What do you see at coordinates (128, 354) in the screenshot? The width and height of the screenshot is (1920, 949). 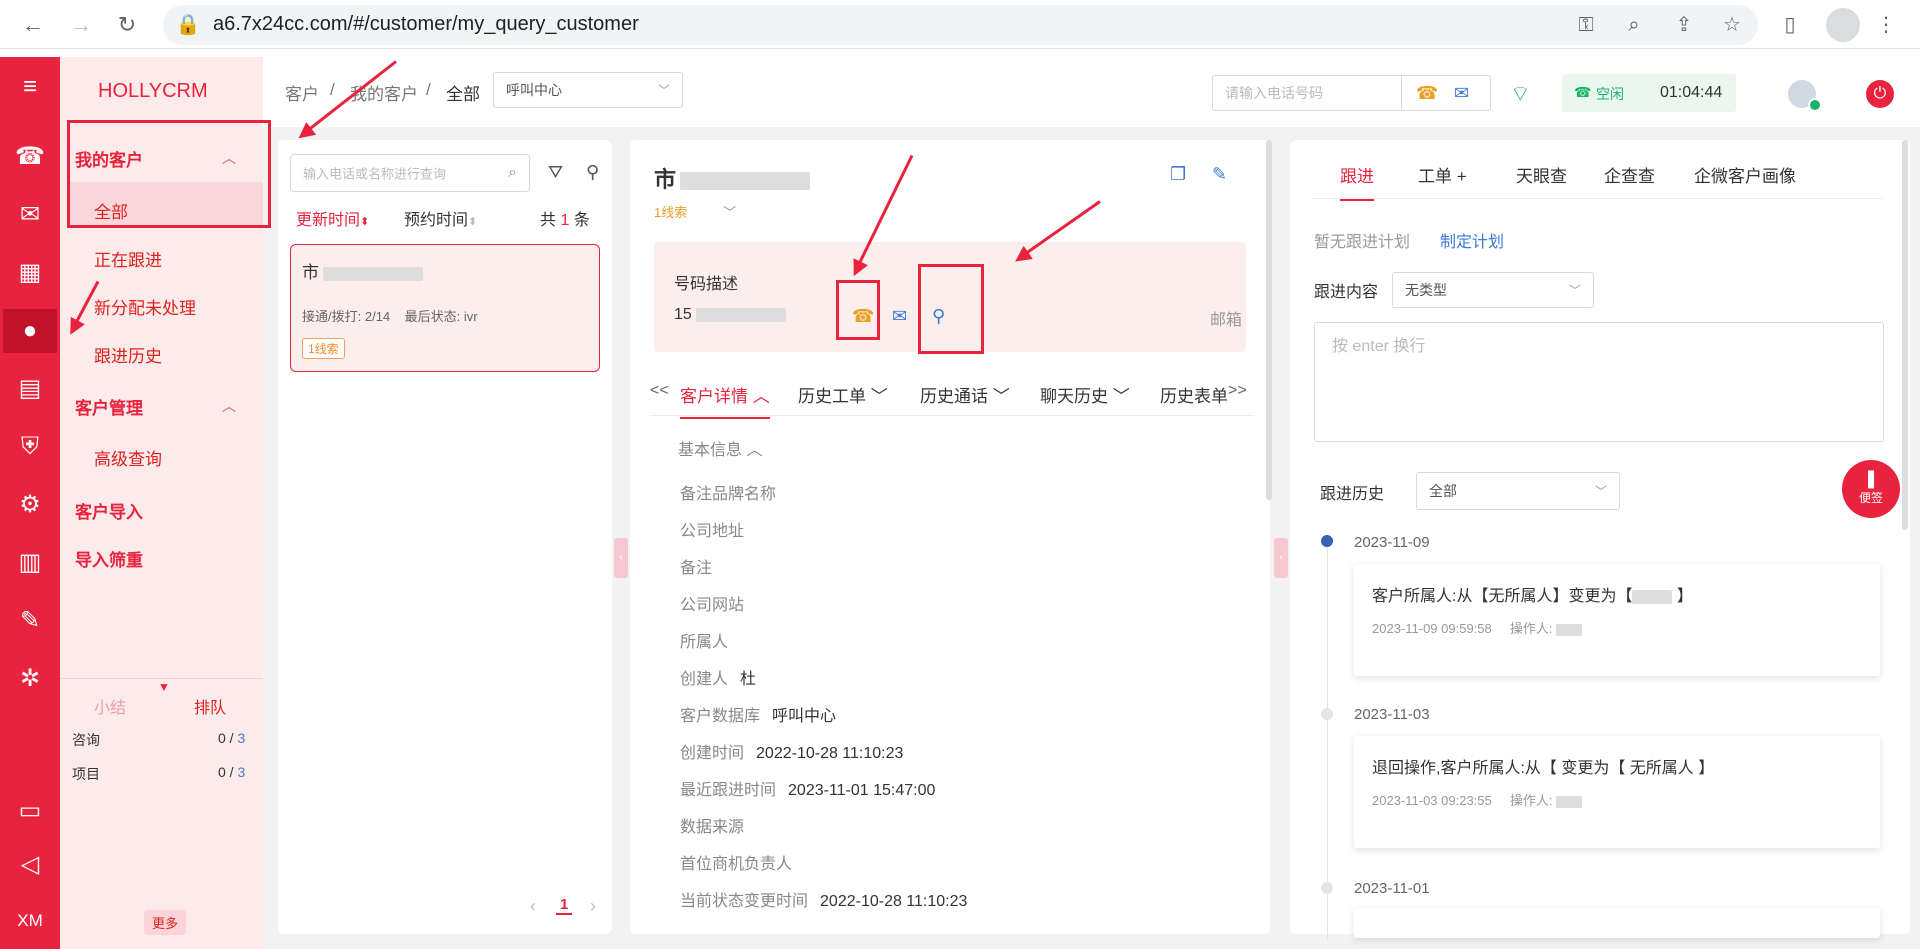 I see `side-item-history: 跟进历史` at bounding box center [128, 354].